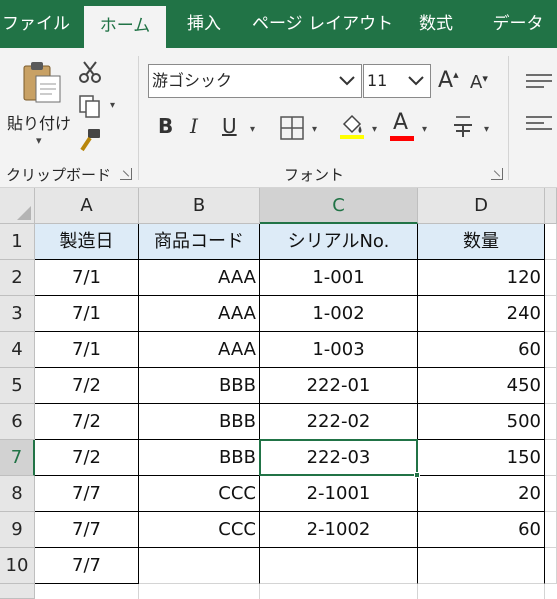 This screenshot has width=557, height=599. I want to click on tab-page-layout: ページ レイアウト, so click(322, 24).